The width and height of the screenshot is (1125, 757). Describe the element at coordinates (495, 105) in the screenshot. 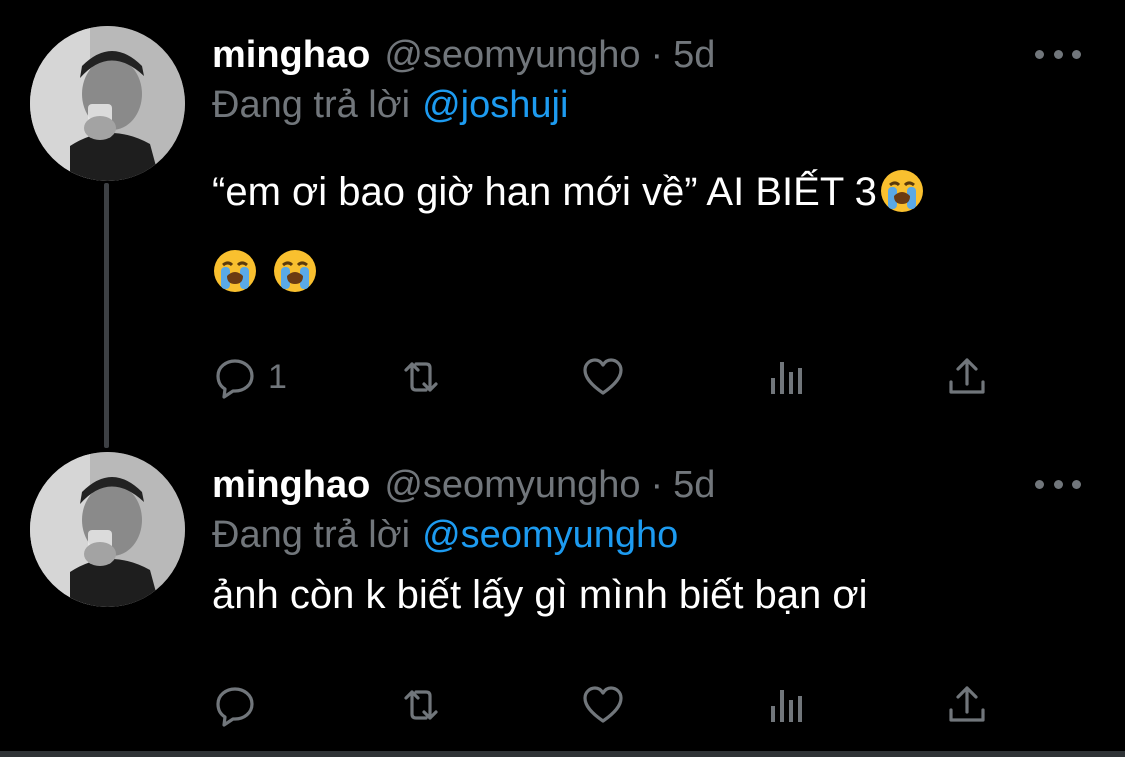

I see `mention-link: @joshuji` at that location.